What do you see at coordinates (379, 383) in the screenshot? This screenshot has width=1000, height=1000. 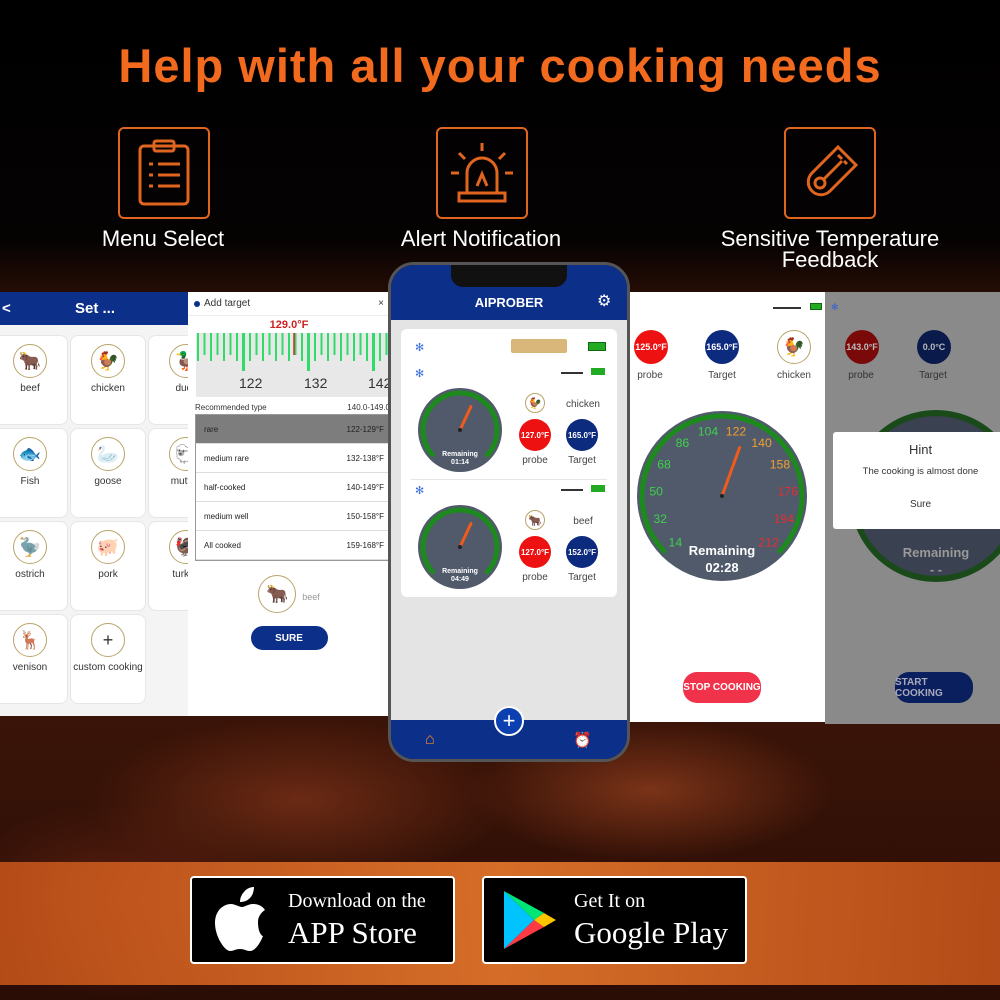 I see `ruler-label: 142` at bounding box center [379, 383].